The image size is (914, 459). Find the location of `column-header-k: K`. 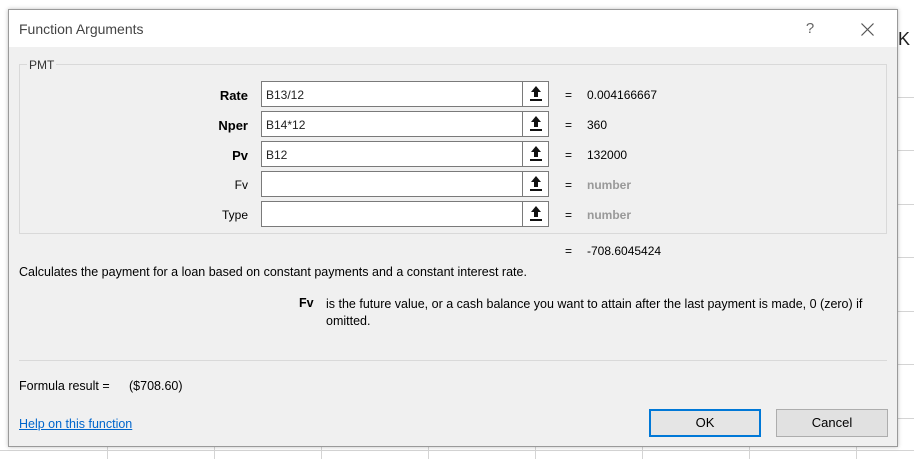

column-header-k: K is located at coordinates (904, 39).